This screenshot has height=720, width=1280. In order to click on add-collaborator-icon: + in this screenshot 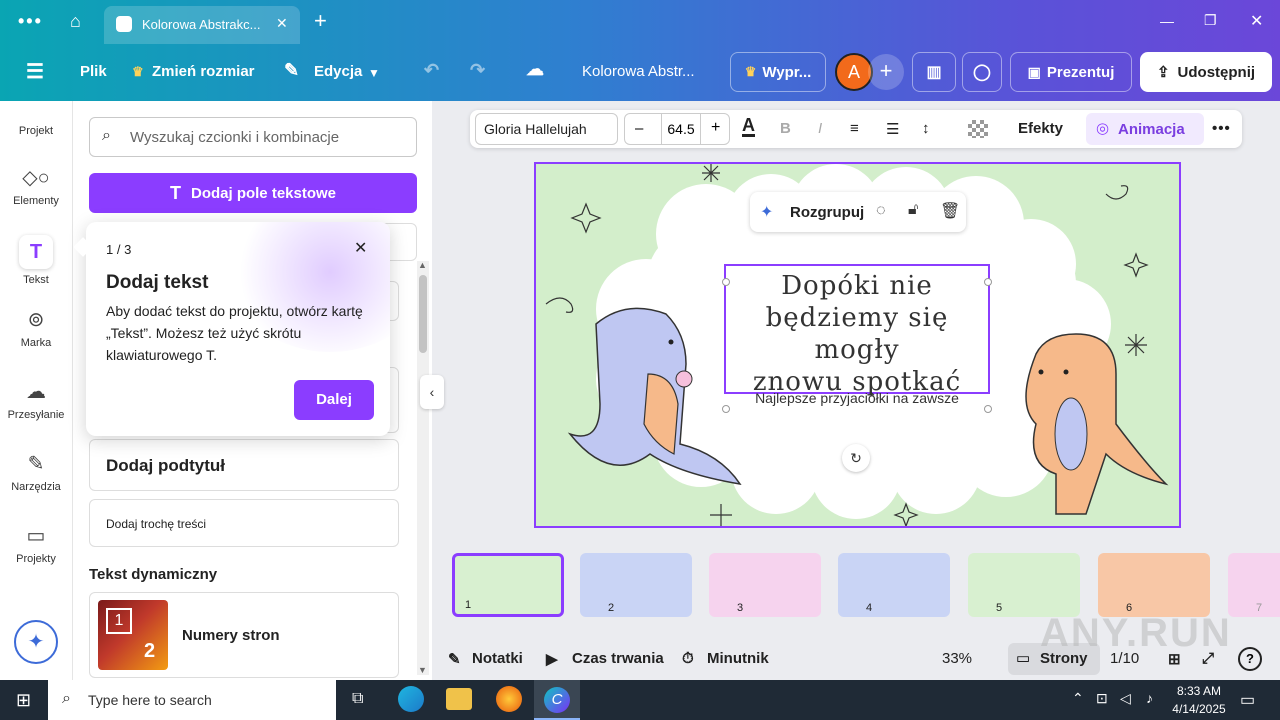, I will do `click(886, 72)`.